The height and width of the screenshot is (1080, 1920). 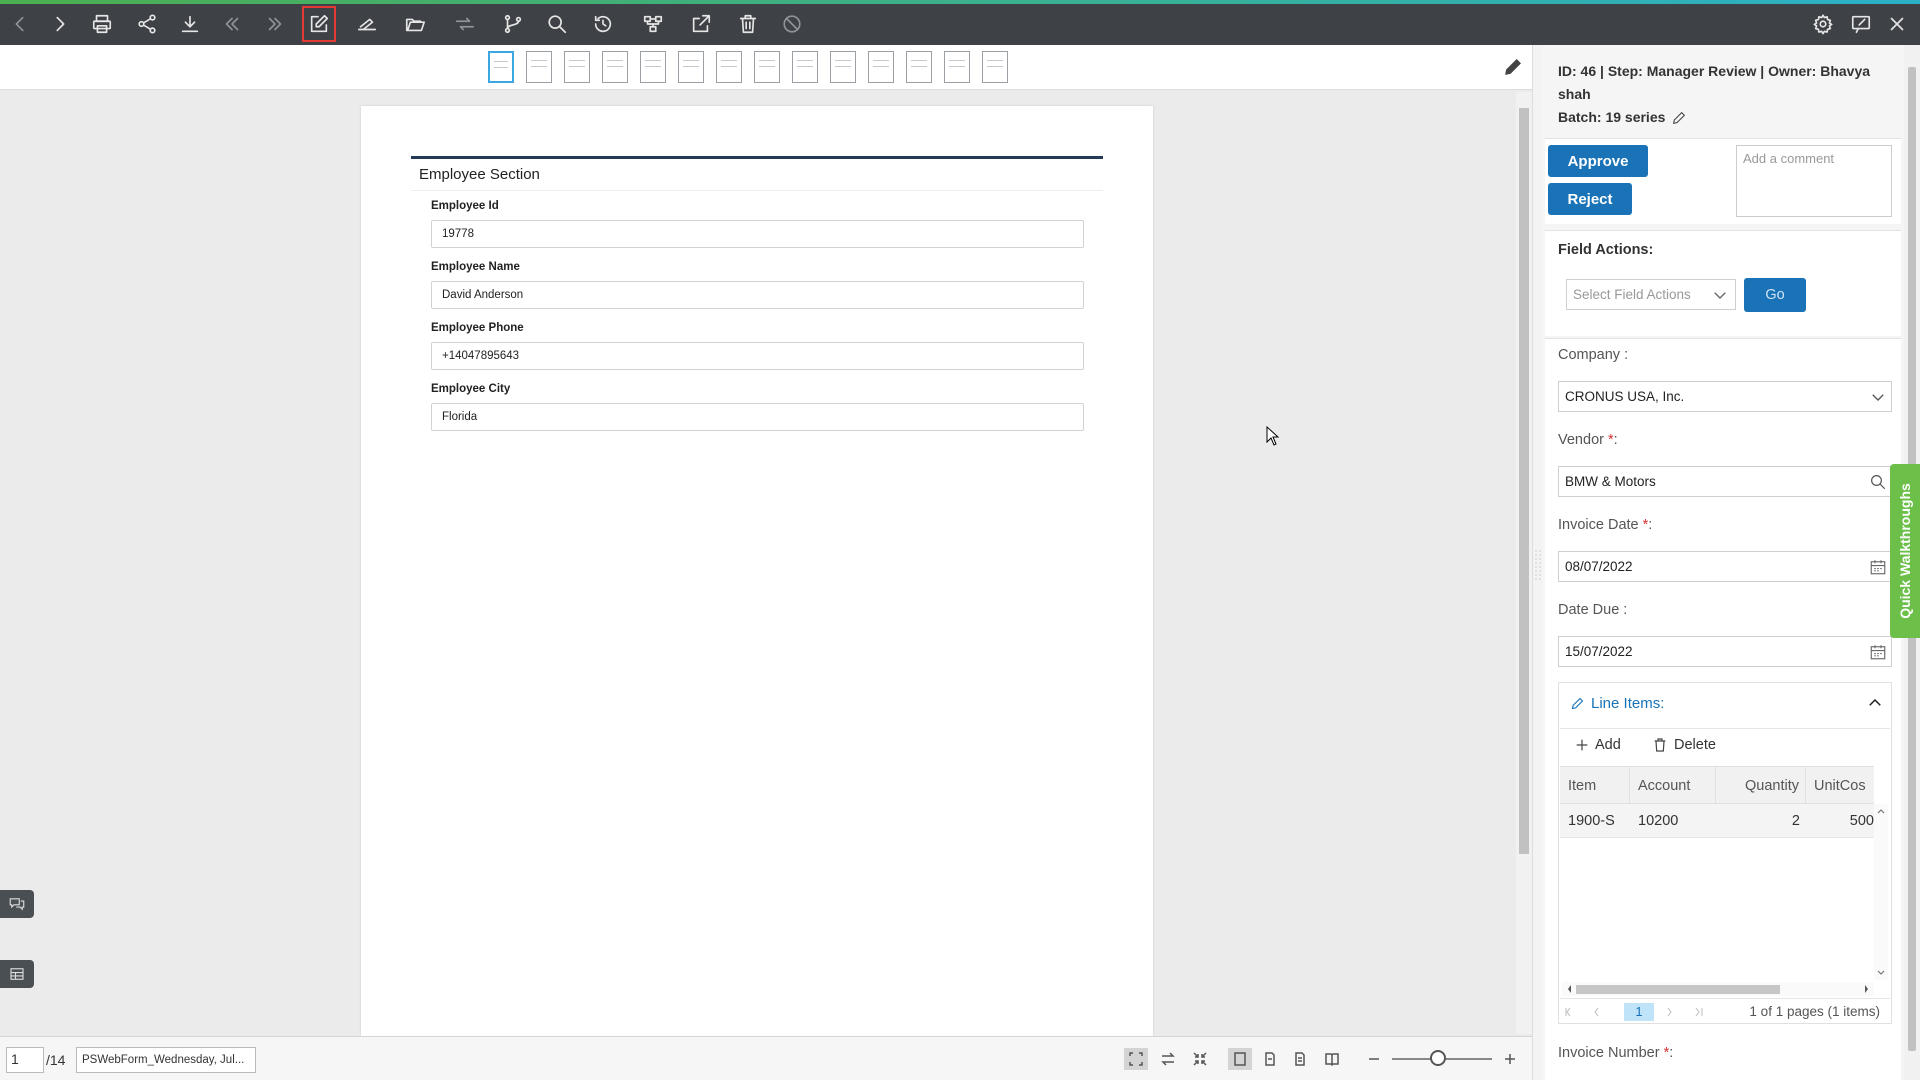 What do you see at coordinates (1597, 745) in the screenshot?
I see `add-row-button: Add` at bounding box center [1597, 745].